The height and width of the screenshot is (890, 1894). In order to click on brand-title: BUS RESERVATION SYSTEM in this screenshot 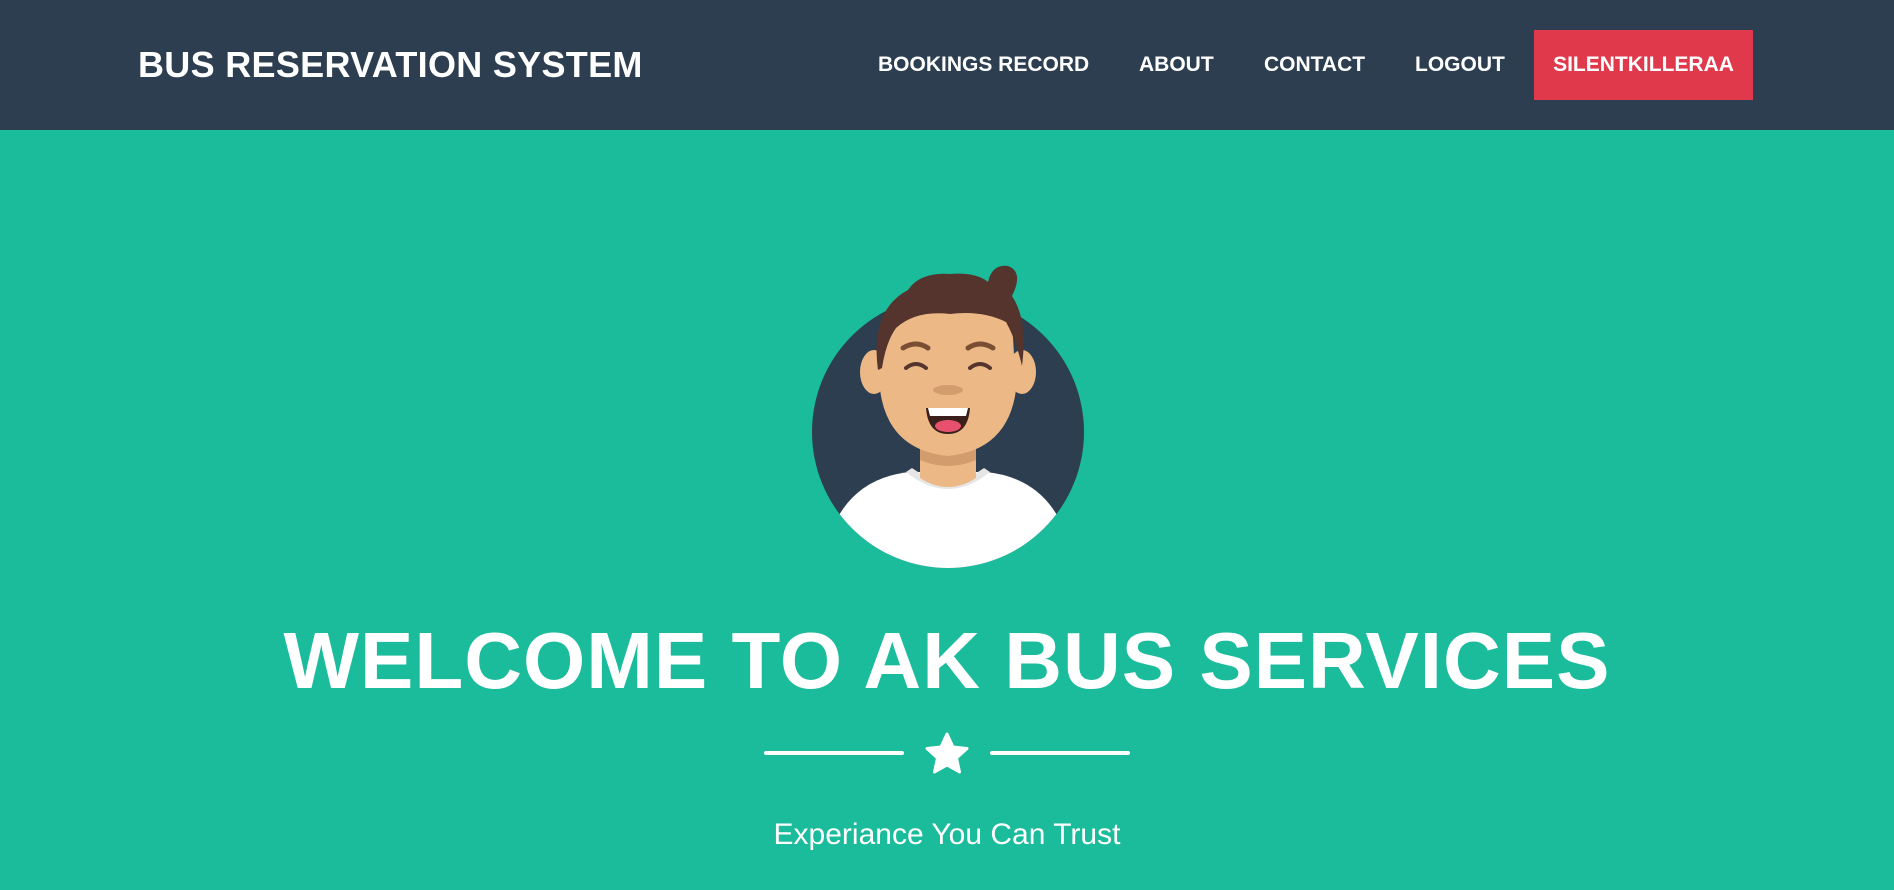, I will do `click(390, 65)`.